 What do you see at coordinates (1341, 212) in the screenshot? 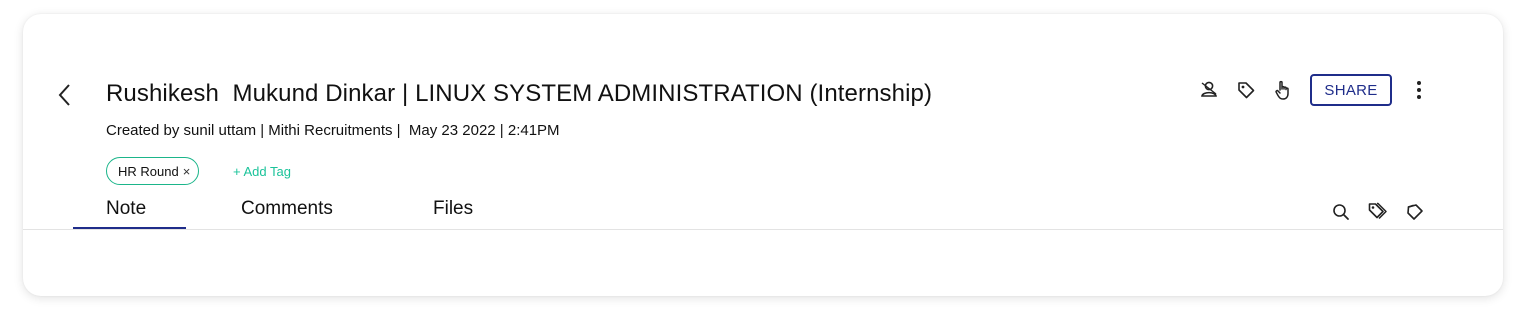
I see `search-icon` at bounding box center [1341, 212].